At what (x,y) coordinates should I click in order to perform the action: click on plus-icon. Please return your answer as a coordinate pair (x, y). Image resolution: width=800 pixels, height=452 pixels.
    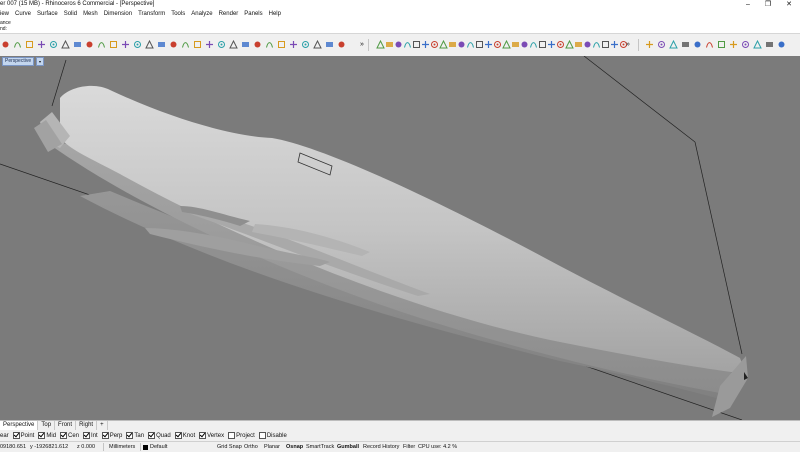
    Looking at the image, I should click on (479, 44).